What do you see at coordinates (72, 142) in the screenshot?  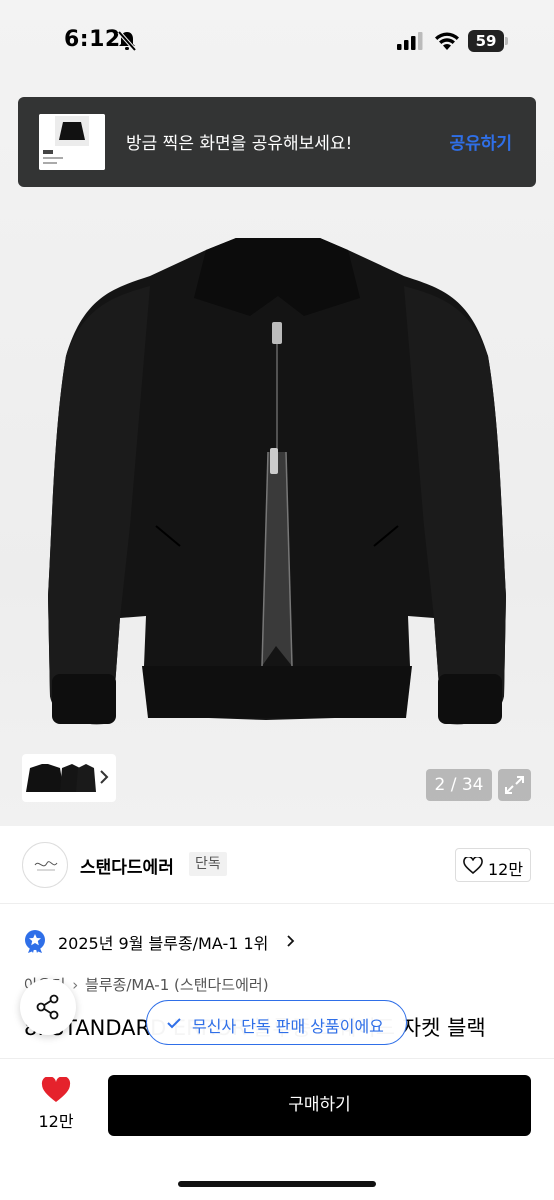 I see `screenshot-thumbnail` at bounding box center [72, 142].